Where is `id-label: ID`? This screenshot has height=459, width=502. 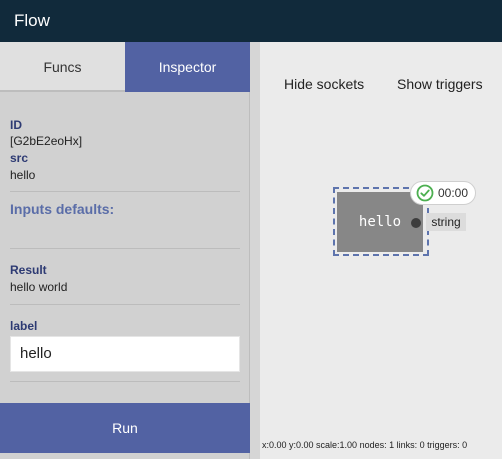 id-label: ID is located at coordinates (16, 125).